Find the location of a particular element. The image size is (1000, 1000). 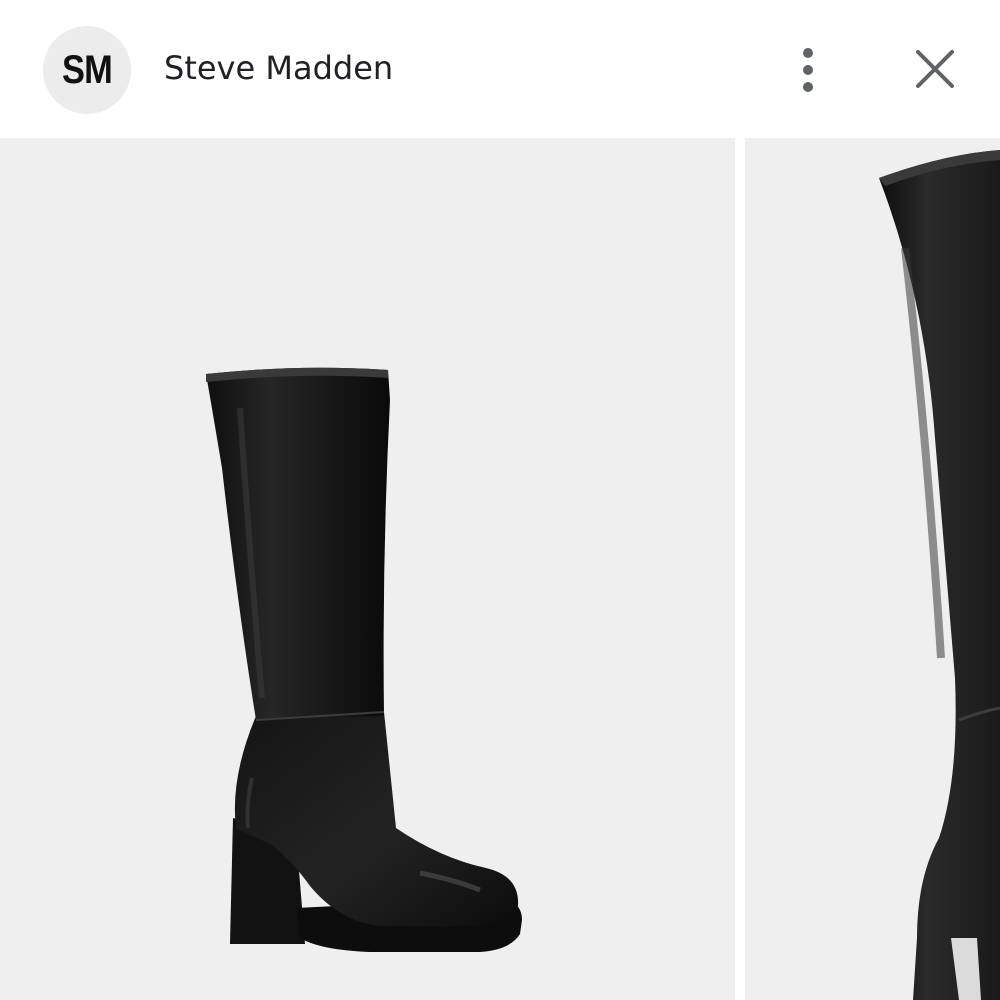

close-button is located at coordinates (934, 70).